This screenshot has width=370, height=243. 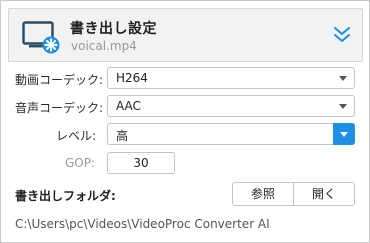 I want to click on audio-codec-select: AAC, so click(x=231, y=106).